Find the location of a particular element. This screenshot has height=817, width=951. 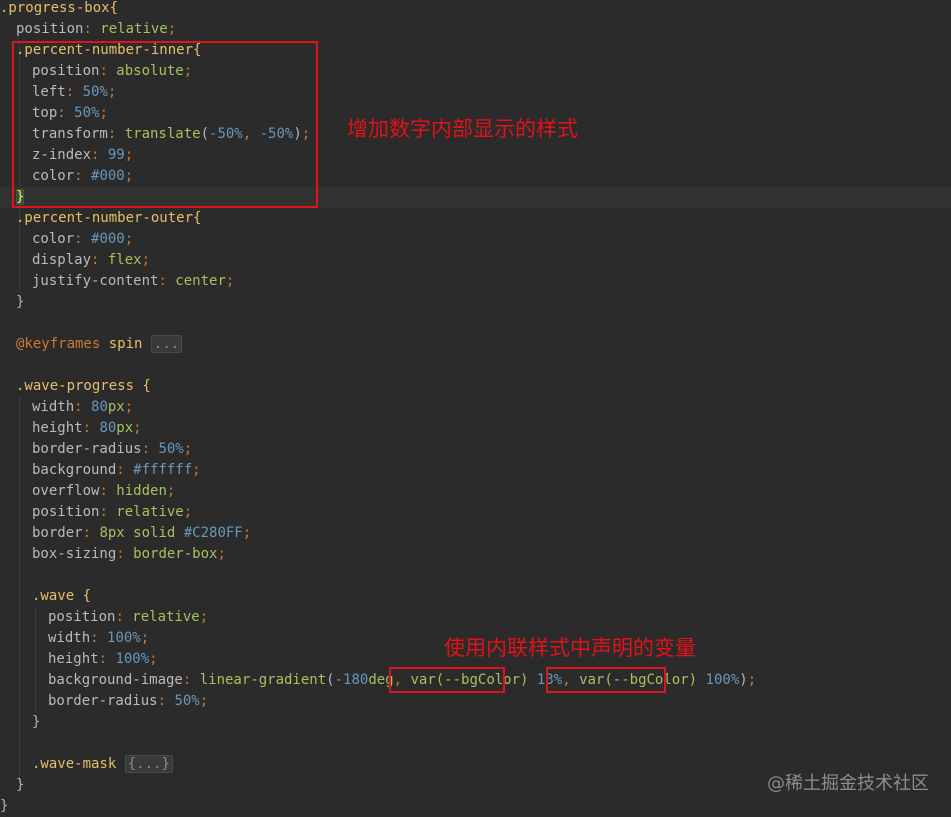

annotation-note-1: 增加数字内部显示的样式 is located at coordinates (462, 129).